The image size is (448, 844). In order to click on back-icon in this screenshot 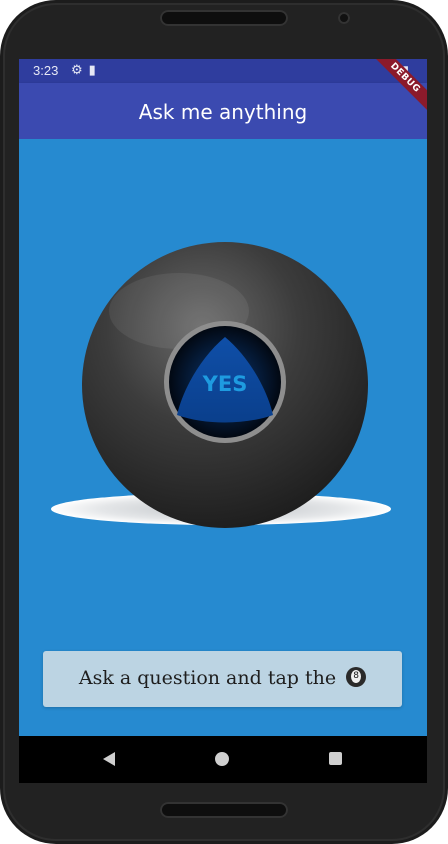, I will do `click(109, 759)`.